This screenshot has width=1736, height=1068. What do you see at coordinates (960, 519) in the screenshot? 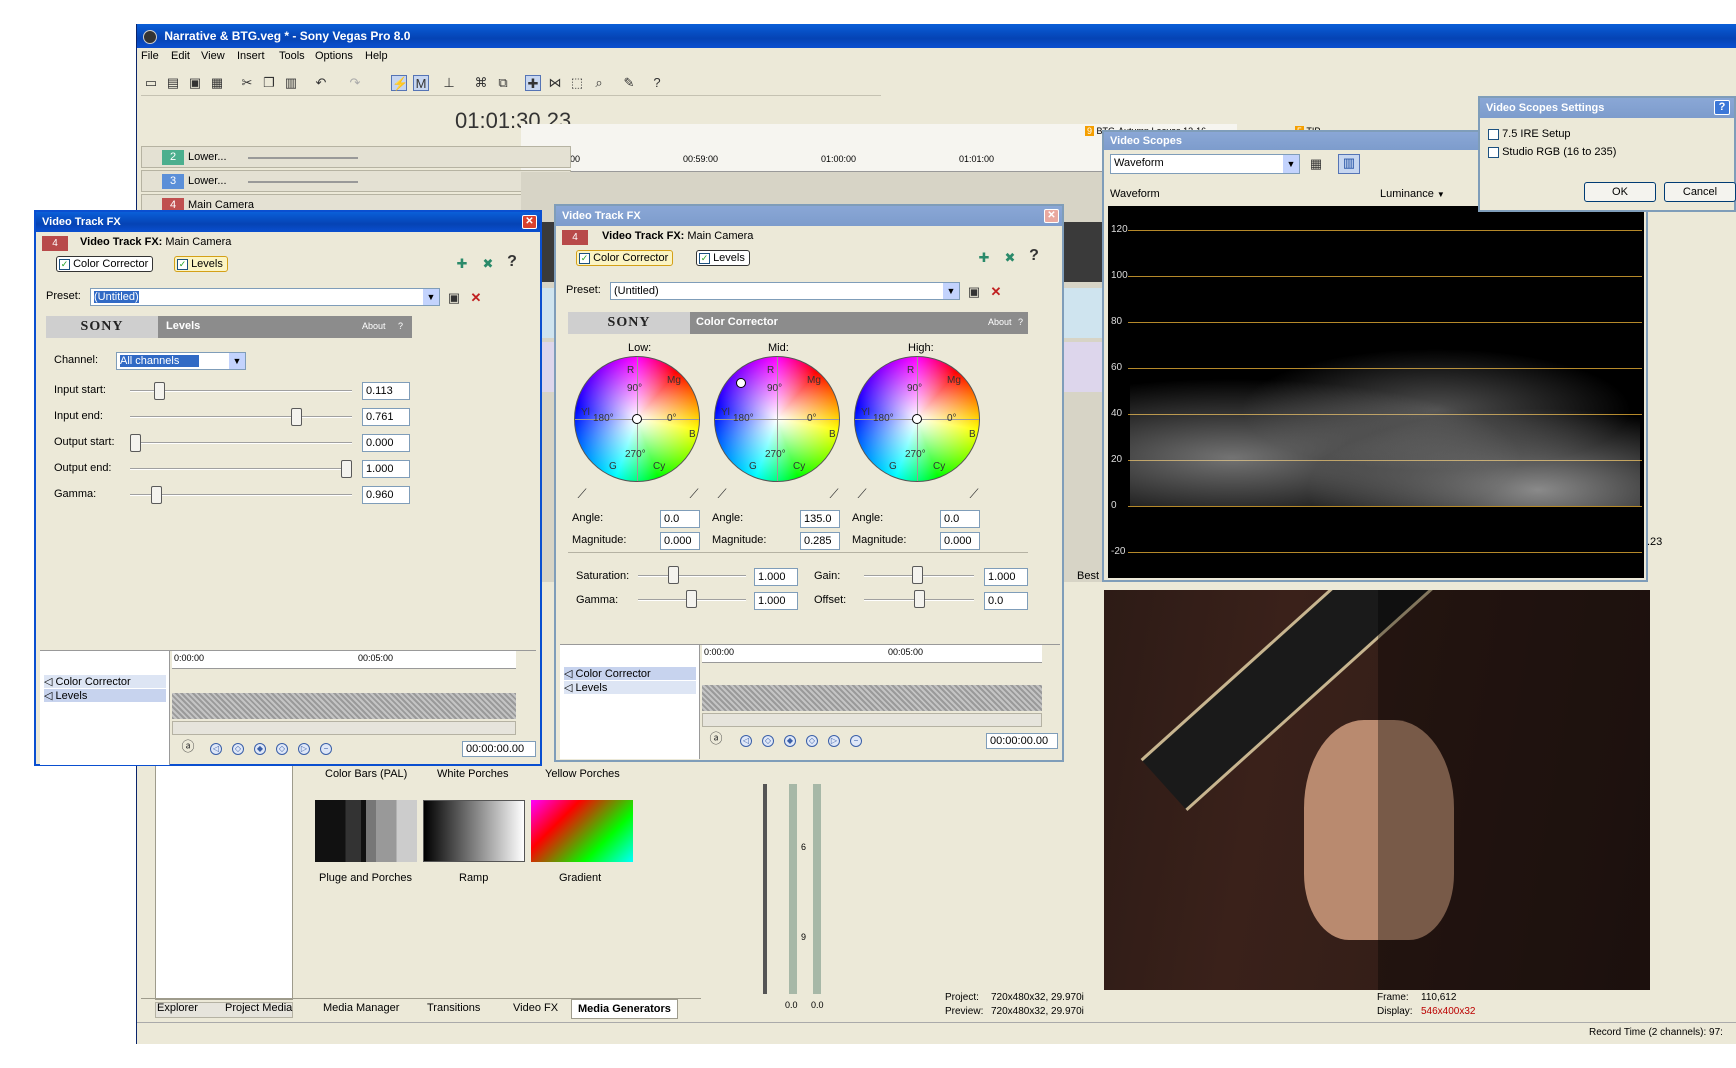
I see `angle-field: 0.0` at bounding box center [960, 519].